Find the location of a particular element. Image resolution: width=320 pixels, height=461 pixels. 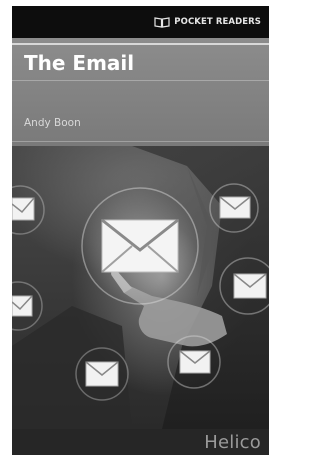

author-name: Andy Boon is located at coordinates (52, 123).